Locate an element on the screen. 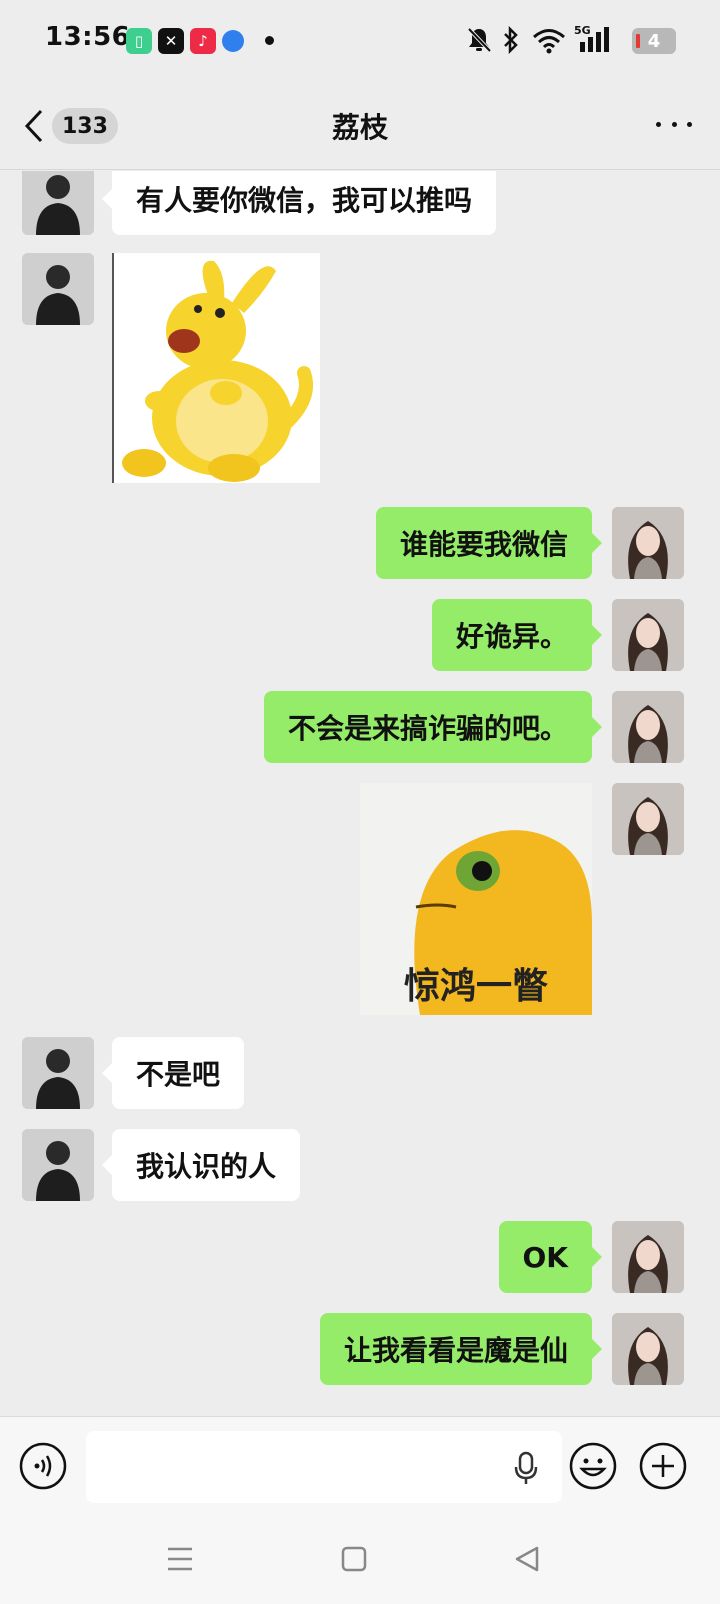 Image resolution: width=720 pixels, height=1604 pixels. chat-title: 荔枝 is located at coordinates (359, 127).